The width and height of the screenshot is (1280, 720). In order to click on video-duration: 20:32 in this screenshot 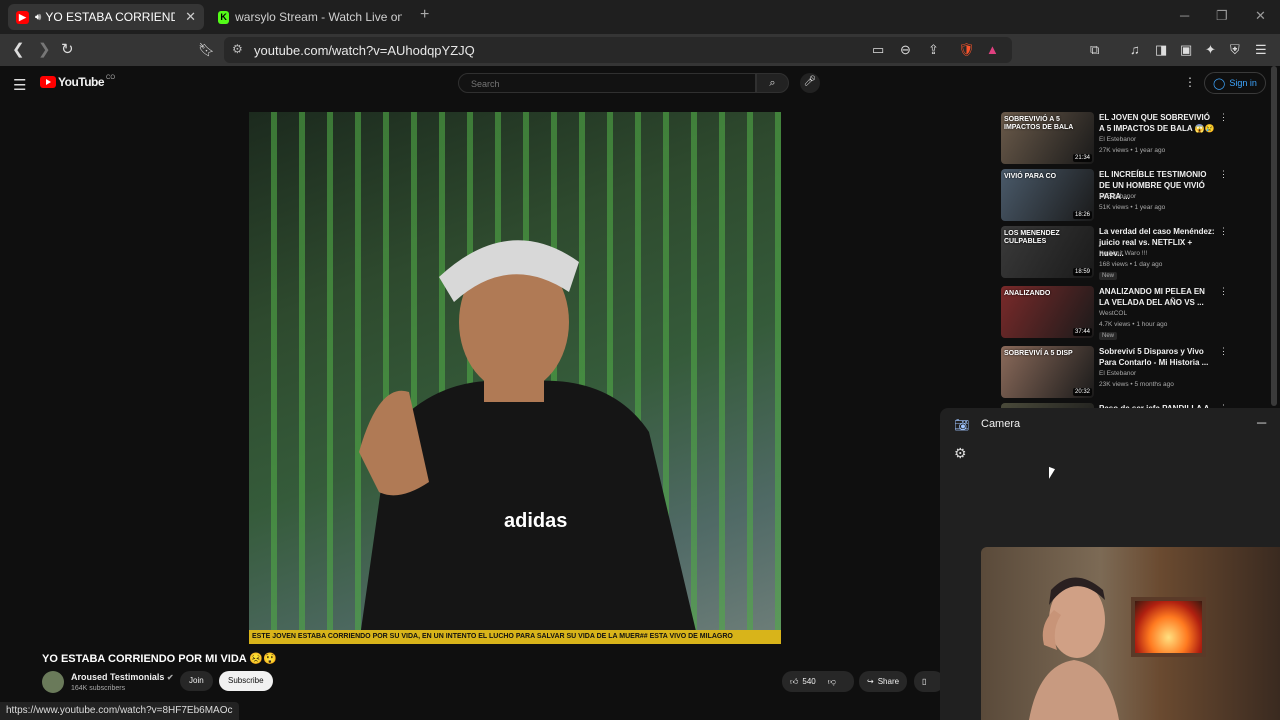, I will do `click(1082, 392)`.